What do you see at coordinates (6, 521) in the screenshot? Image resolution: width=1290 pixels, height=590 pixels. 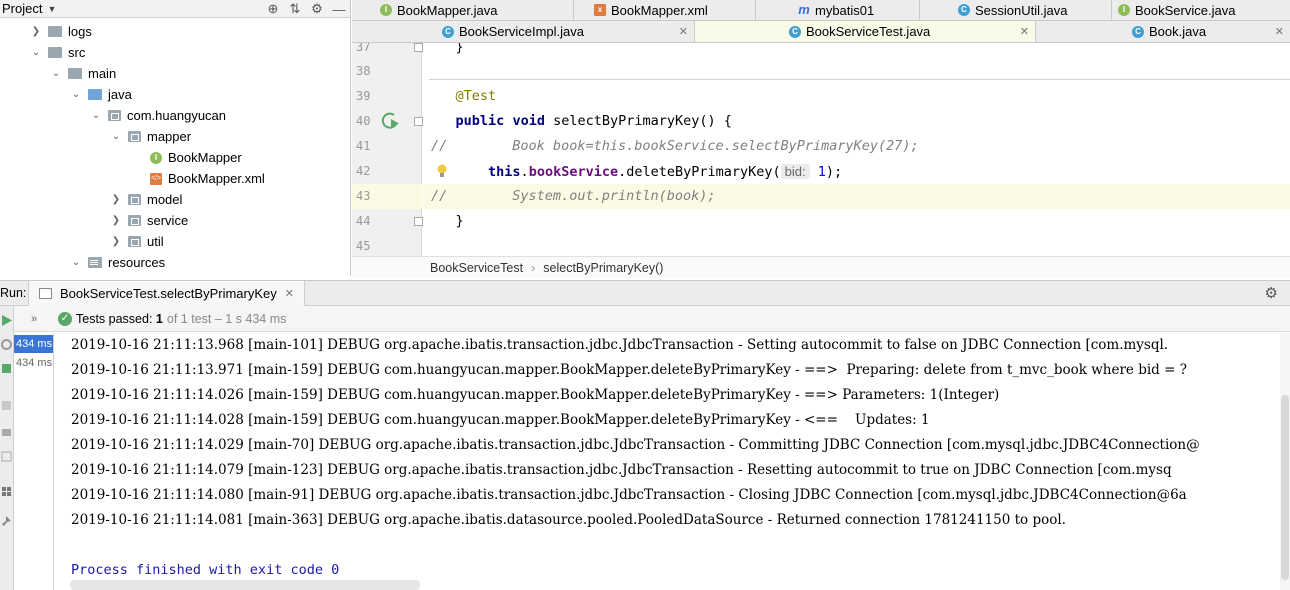 I see `pin-icon` at bounding box center [6, 521].